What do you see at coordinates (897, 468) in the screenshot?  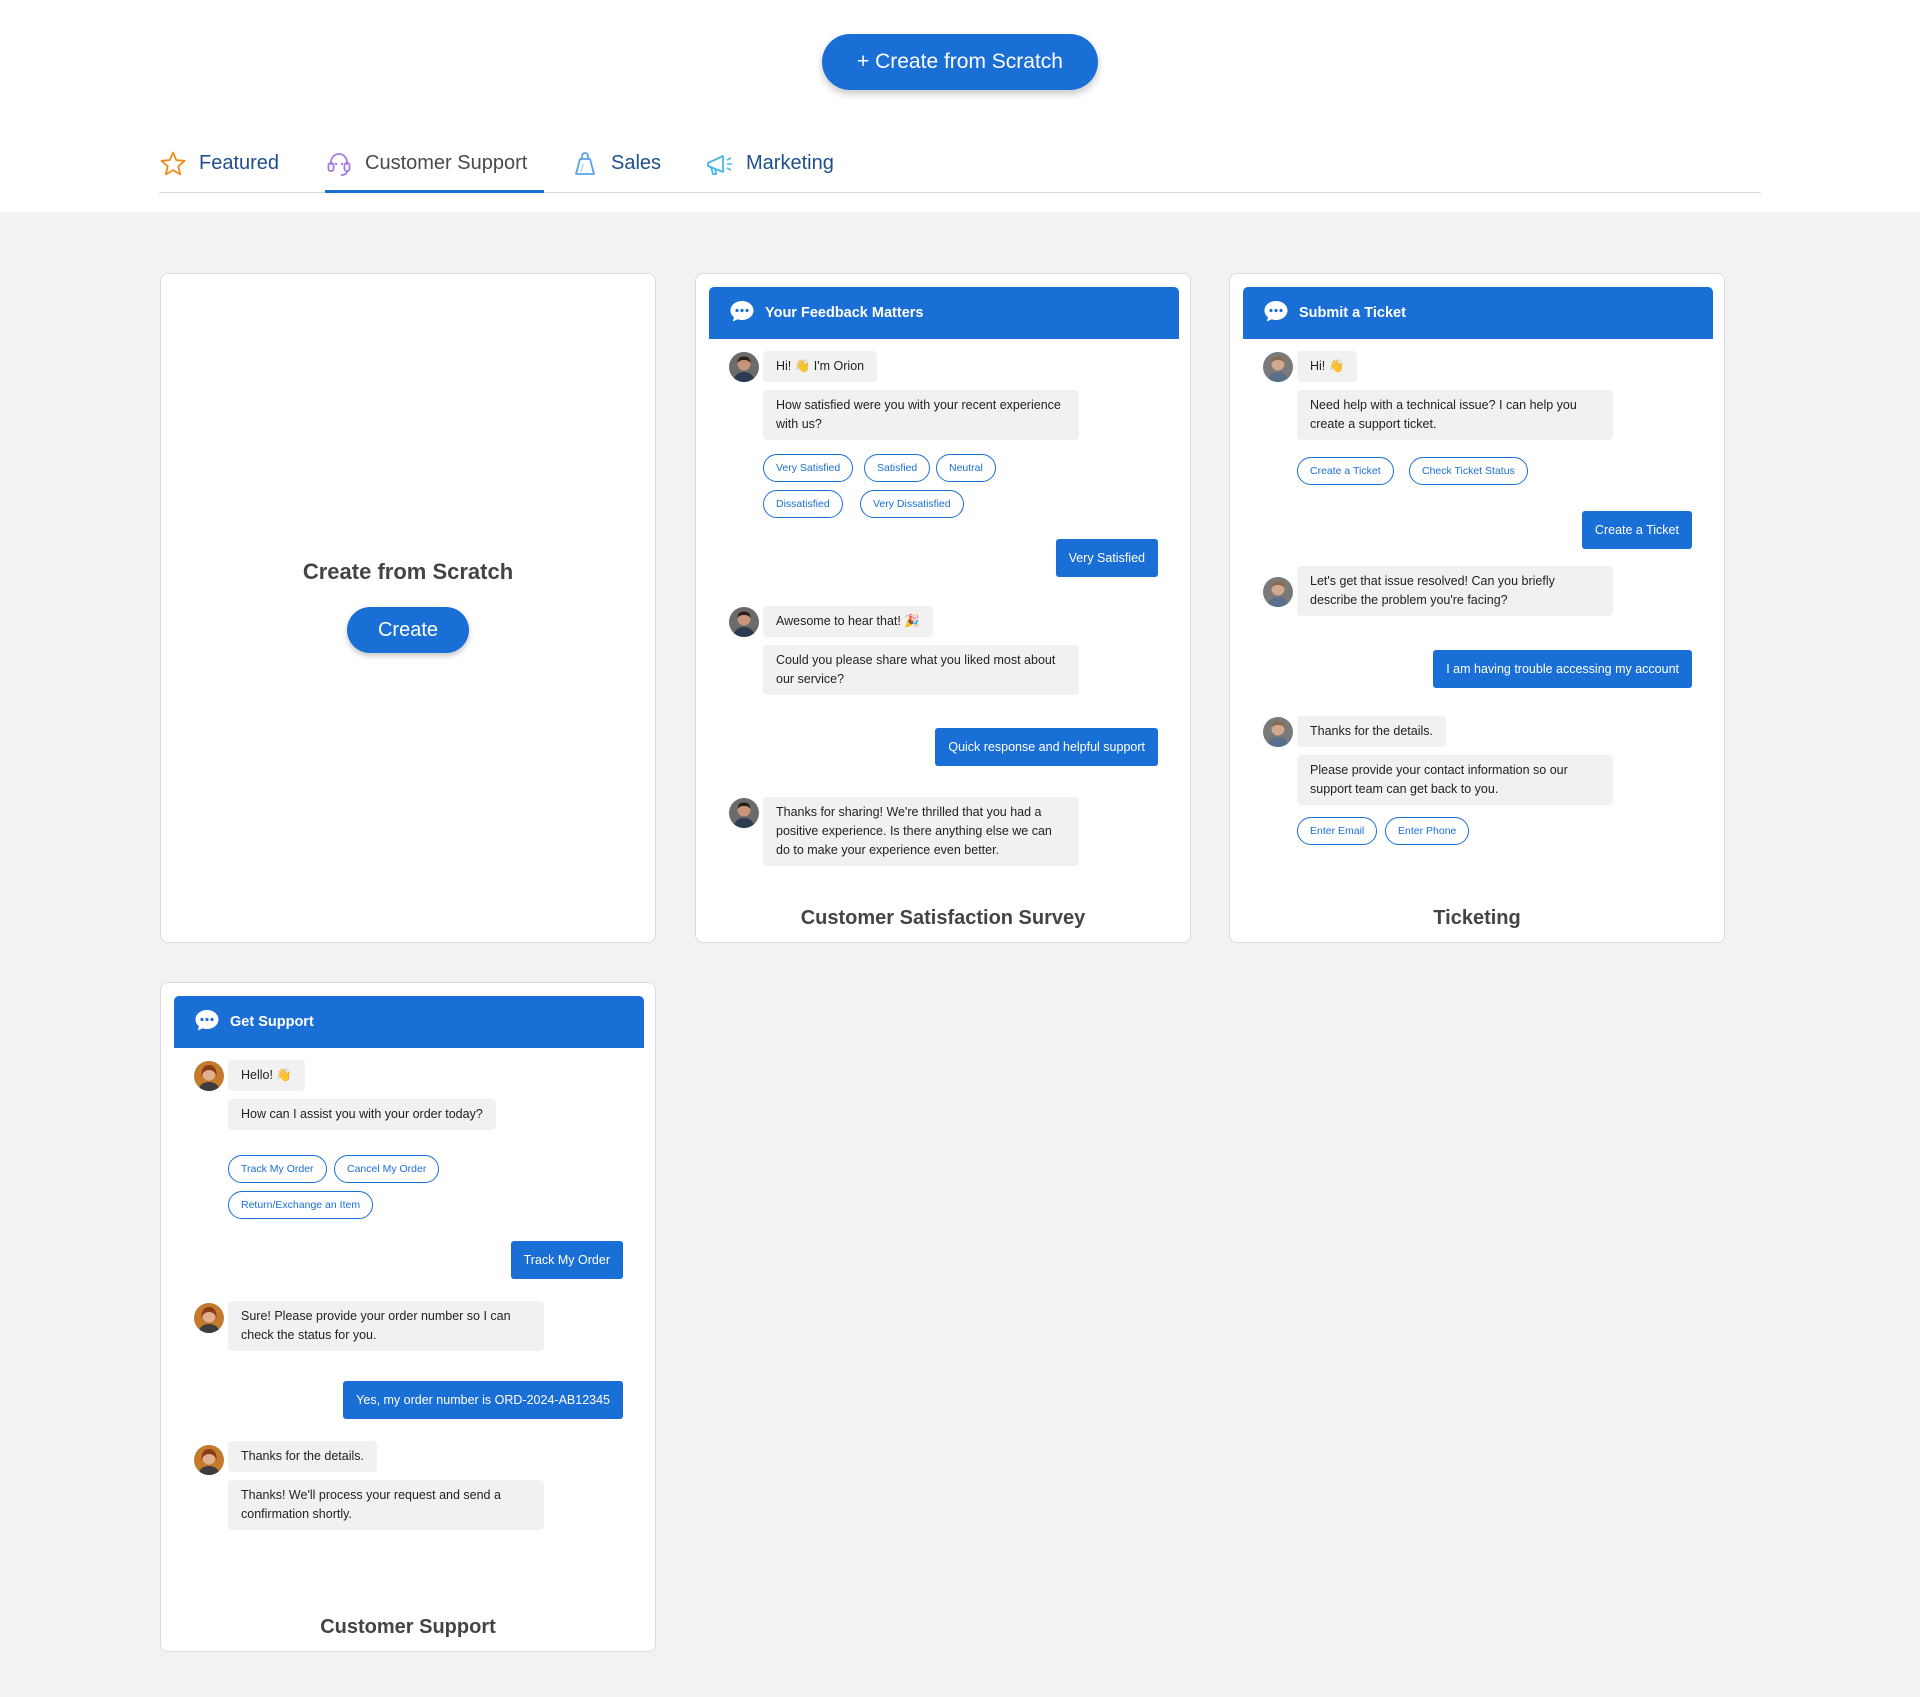 I see `reply-chip-satisfied: Satisfied` at bounding box center [897, 468].